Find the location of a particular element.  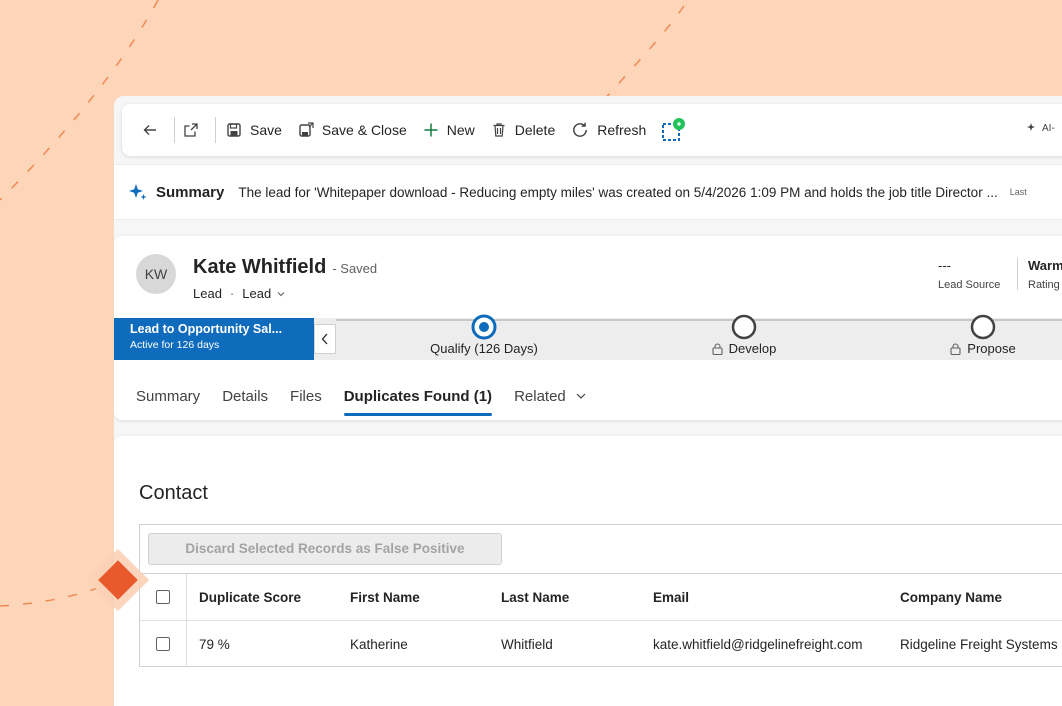

active-stage-icon is located at coordinates (484, 327).